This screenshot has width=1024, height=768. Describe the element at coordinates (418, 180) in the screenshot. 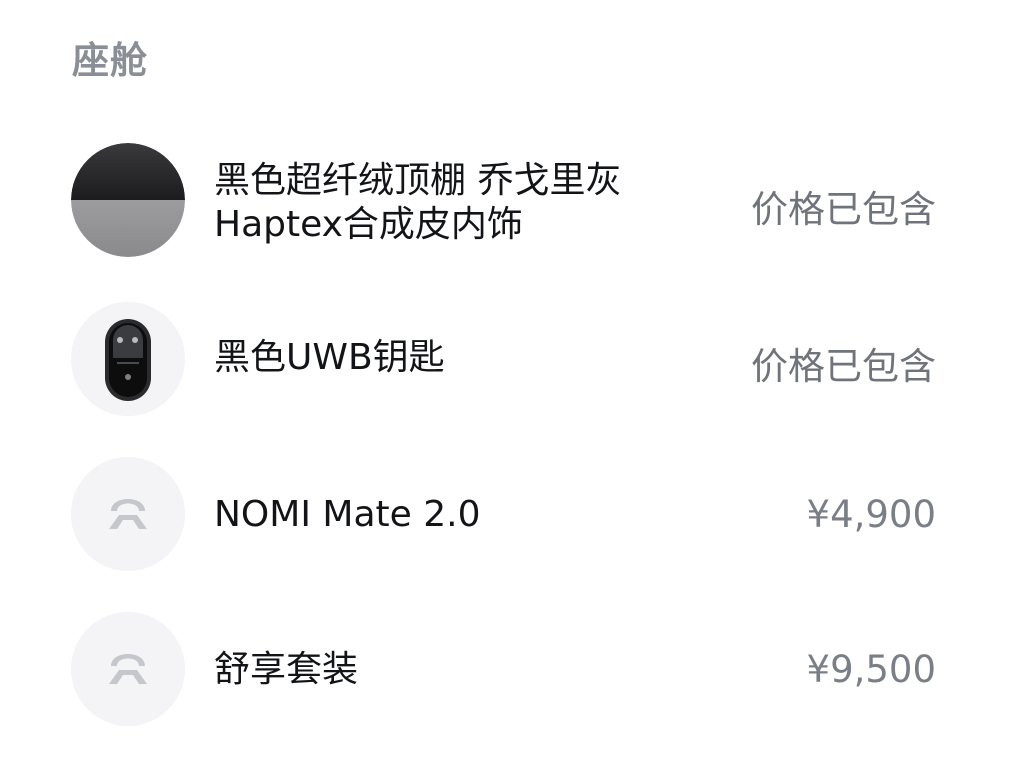

I see `item-name-line1: 黑色超纤绒顶棚 乔戈里灰` at that location.